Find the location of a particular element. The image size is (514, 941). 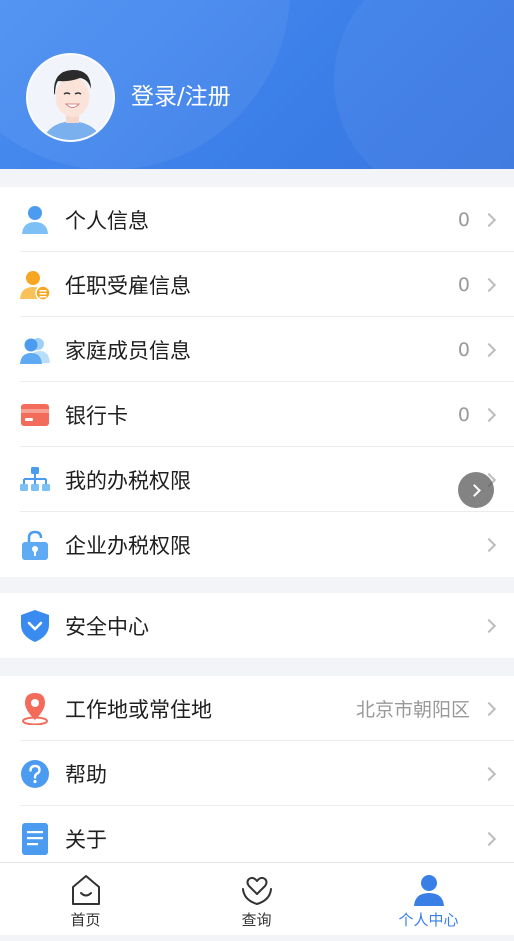

menu-item-label: 我的办税权限 is located at coordinates (128, 480).